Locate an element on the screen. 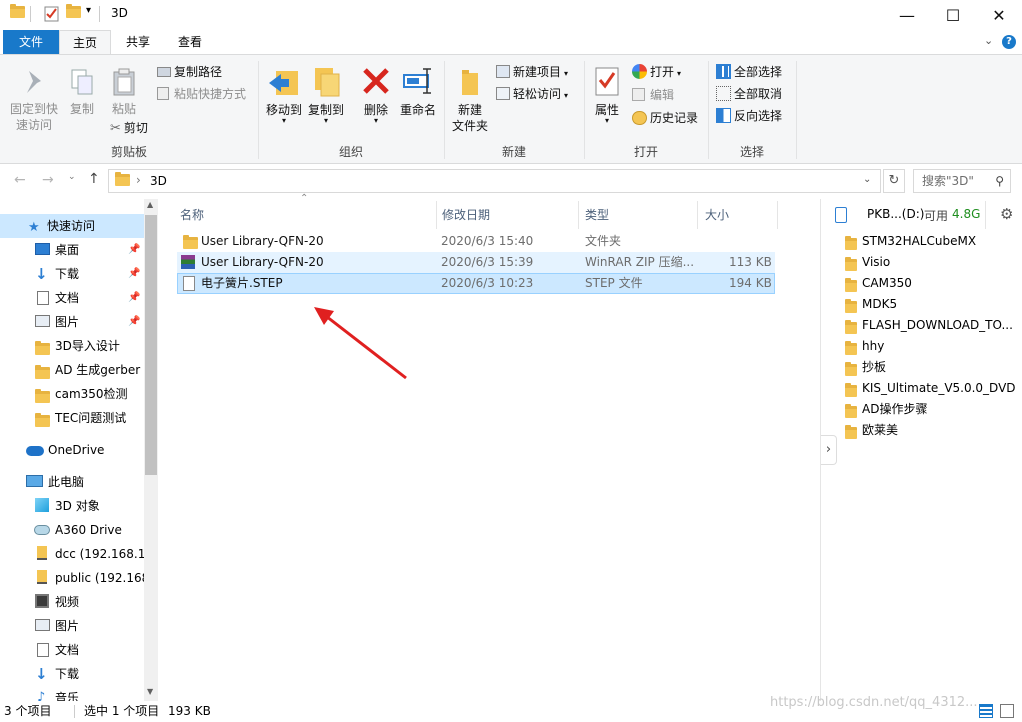 The height and width of the screenshot is (722, 1022). nav-onedrive: OneDrive is located at coordinates (72, 450).